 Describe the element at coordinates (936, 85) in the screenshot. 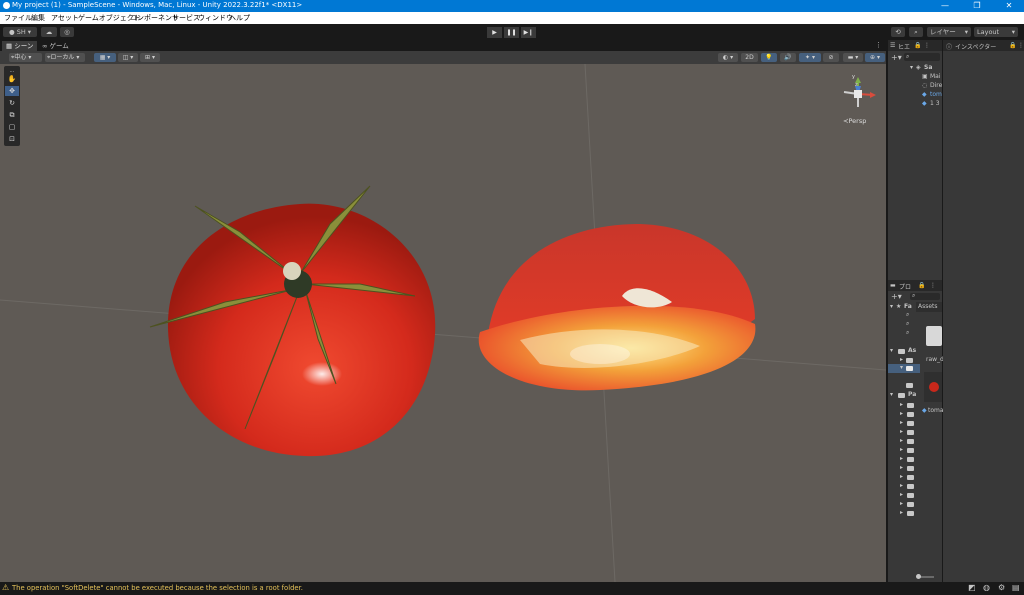

I see `hierarchy-item: Dire` at that location.